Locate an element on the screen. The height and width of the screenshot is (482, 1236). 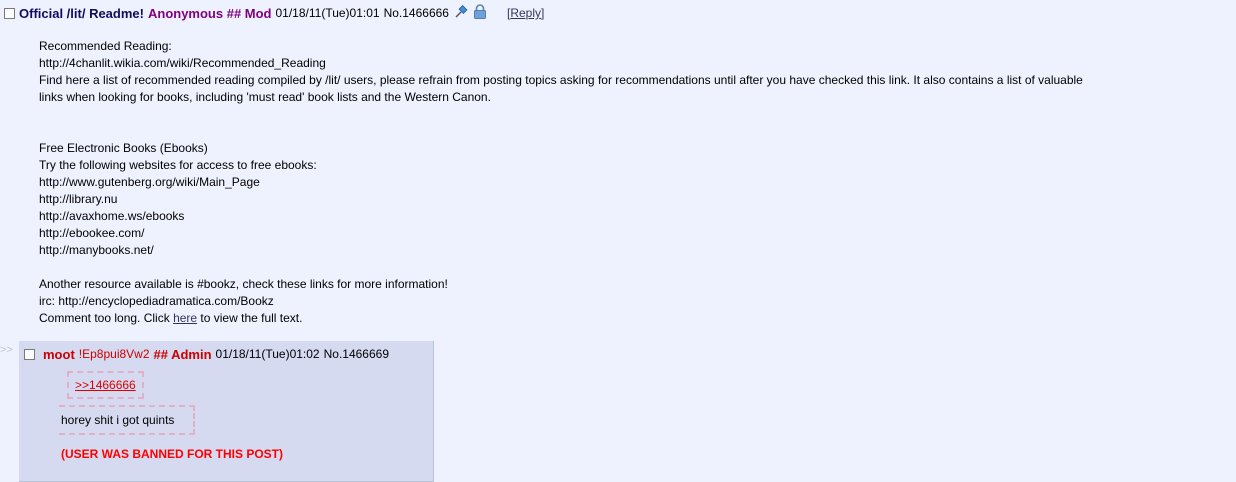
quote-highlight-box: >>1466666 is located at coordinates (105, 385).